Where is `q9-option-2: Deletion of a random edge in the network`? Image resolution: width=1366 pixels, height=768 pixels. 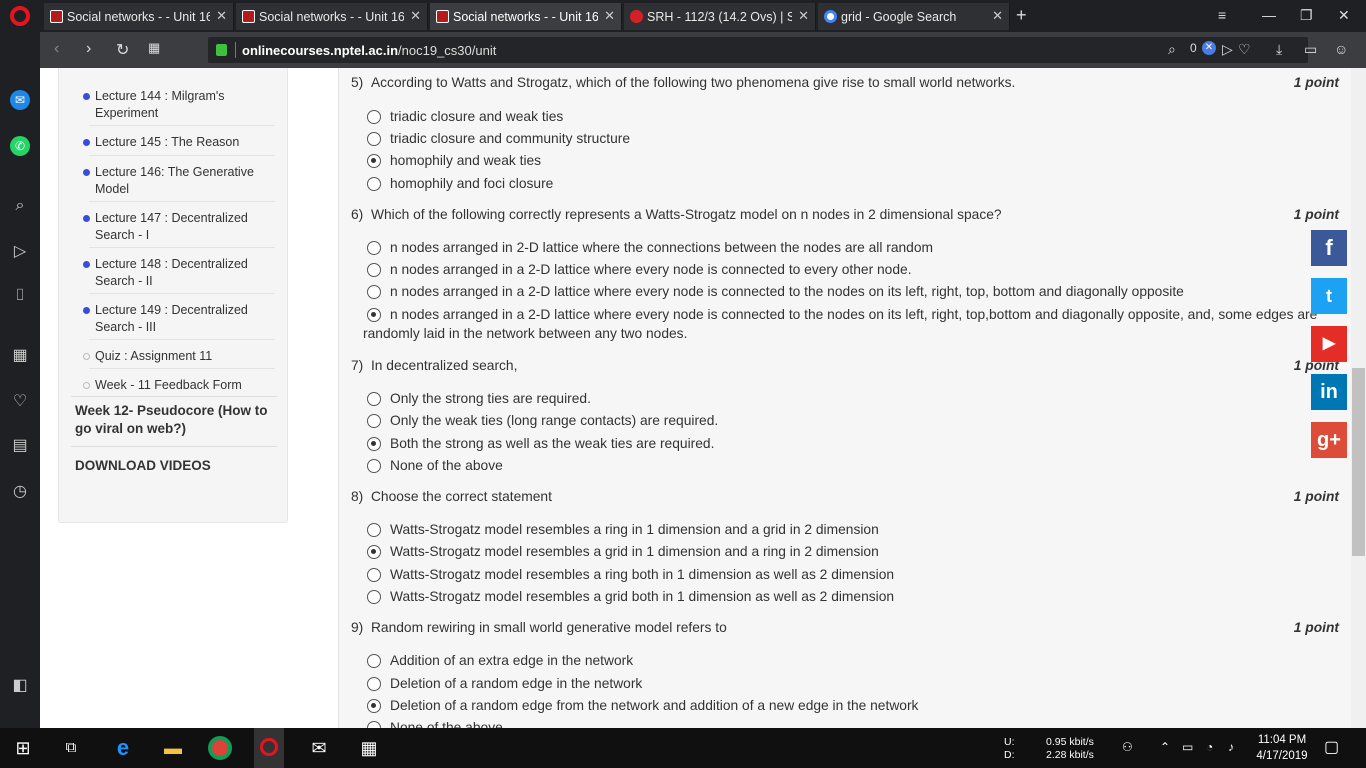 q9-option-2: Deletion of a random edge in the network is located at coordinates (504, 684).